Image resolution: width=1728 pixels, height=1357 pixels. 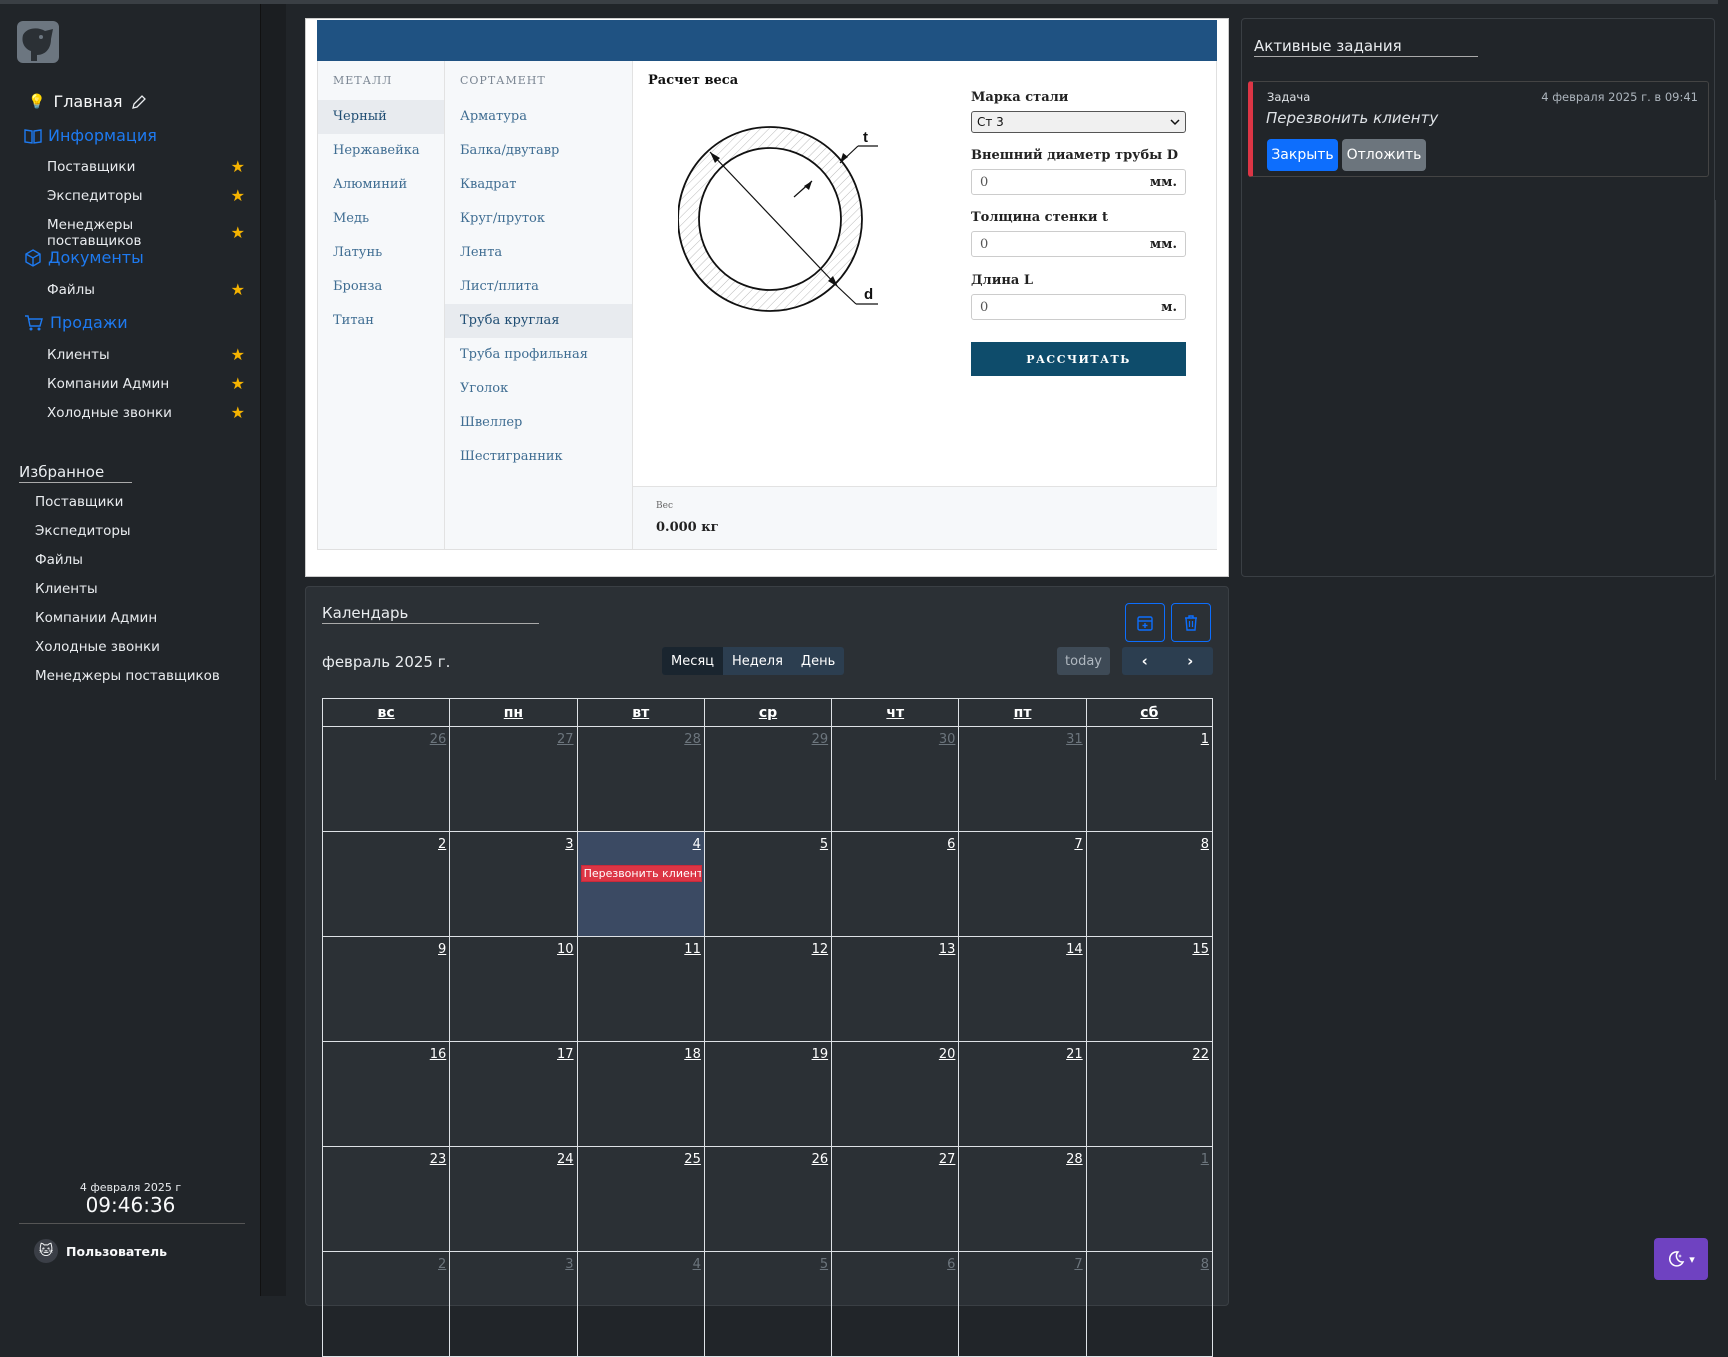 I want to click on favorite-item: Клиенты, so click(x=66, y=589).